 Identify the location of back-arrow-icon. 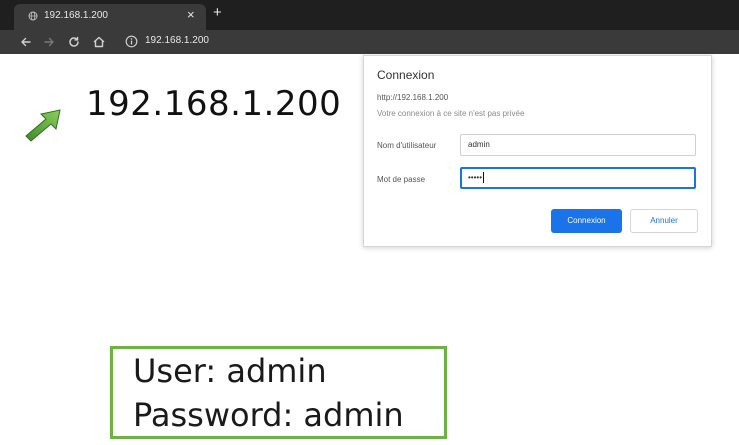
(26, 42).